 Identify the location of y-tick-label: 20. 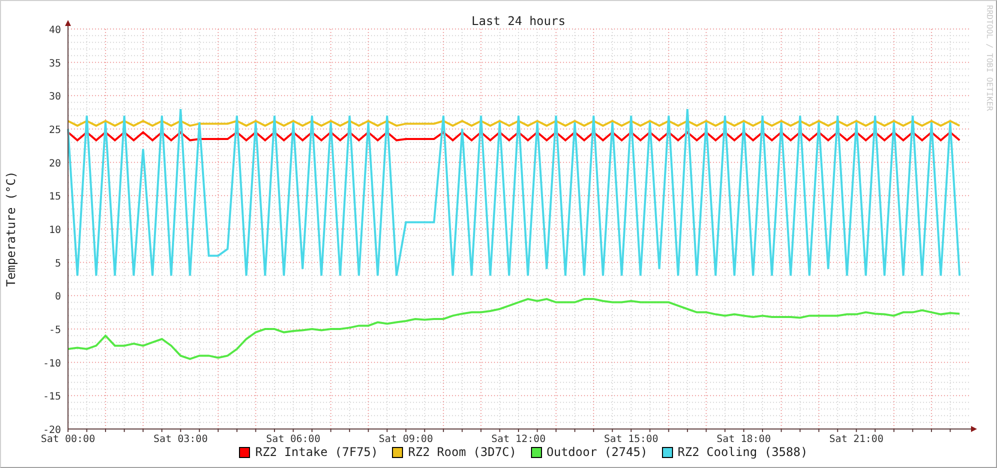
(54, 164).